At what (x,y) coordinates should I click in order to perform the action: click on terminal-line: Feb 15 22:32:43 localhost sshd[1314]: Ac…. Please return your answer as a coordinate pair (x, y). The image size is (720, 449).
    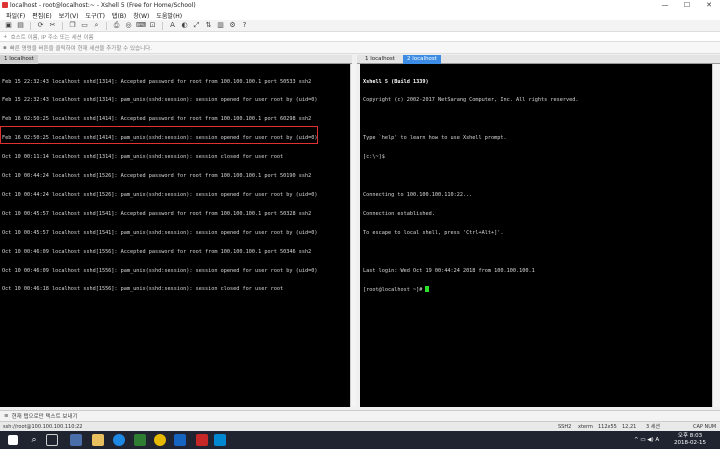
    Looking at the image, I should click on (157, 81).